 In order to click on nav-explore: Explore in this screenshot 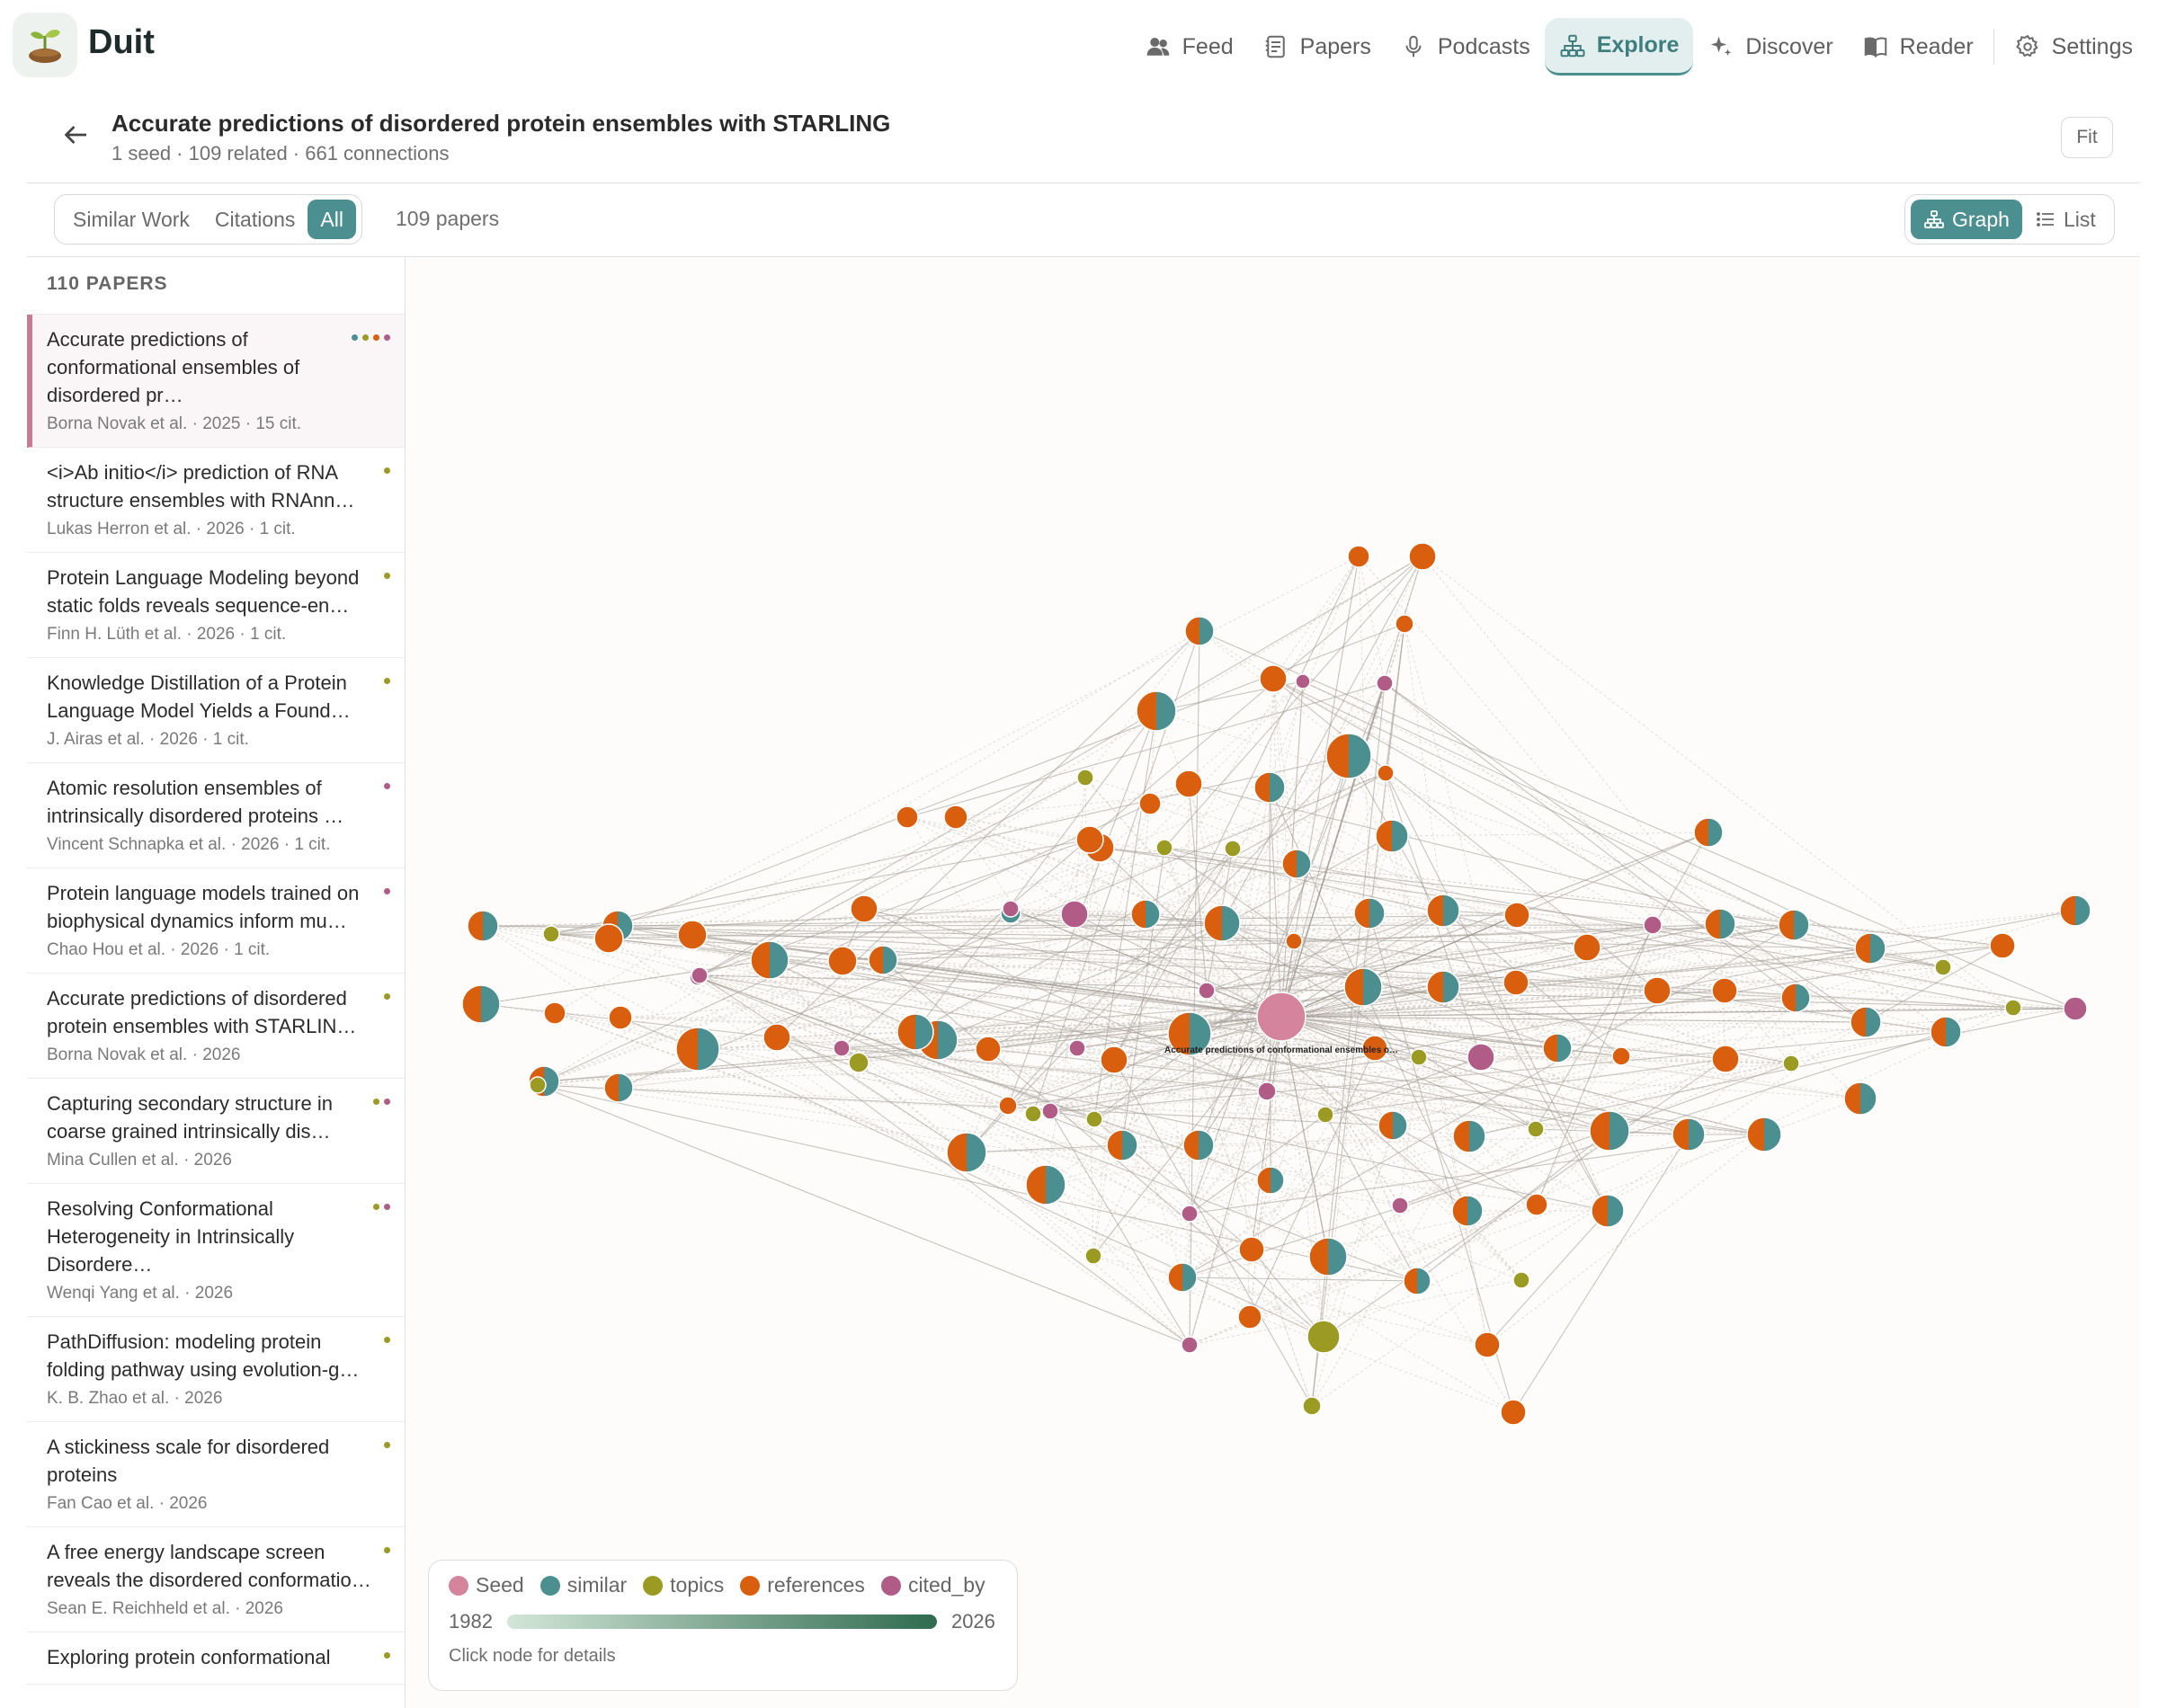, I will do `click(1619, 47)`.